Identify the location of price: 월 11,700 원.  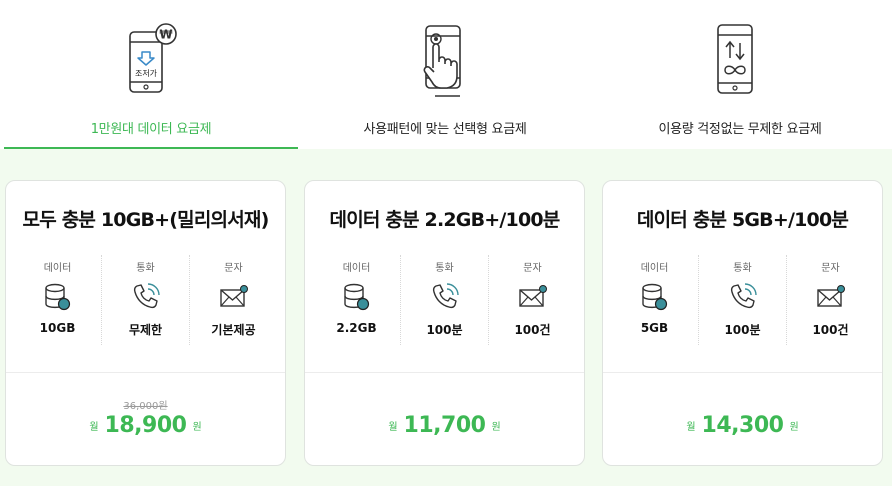
(444, 425).